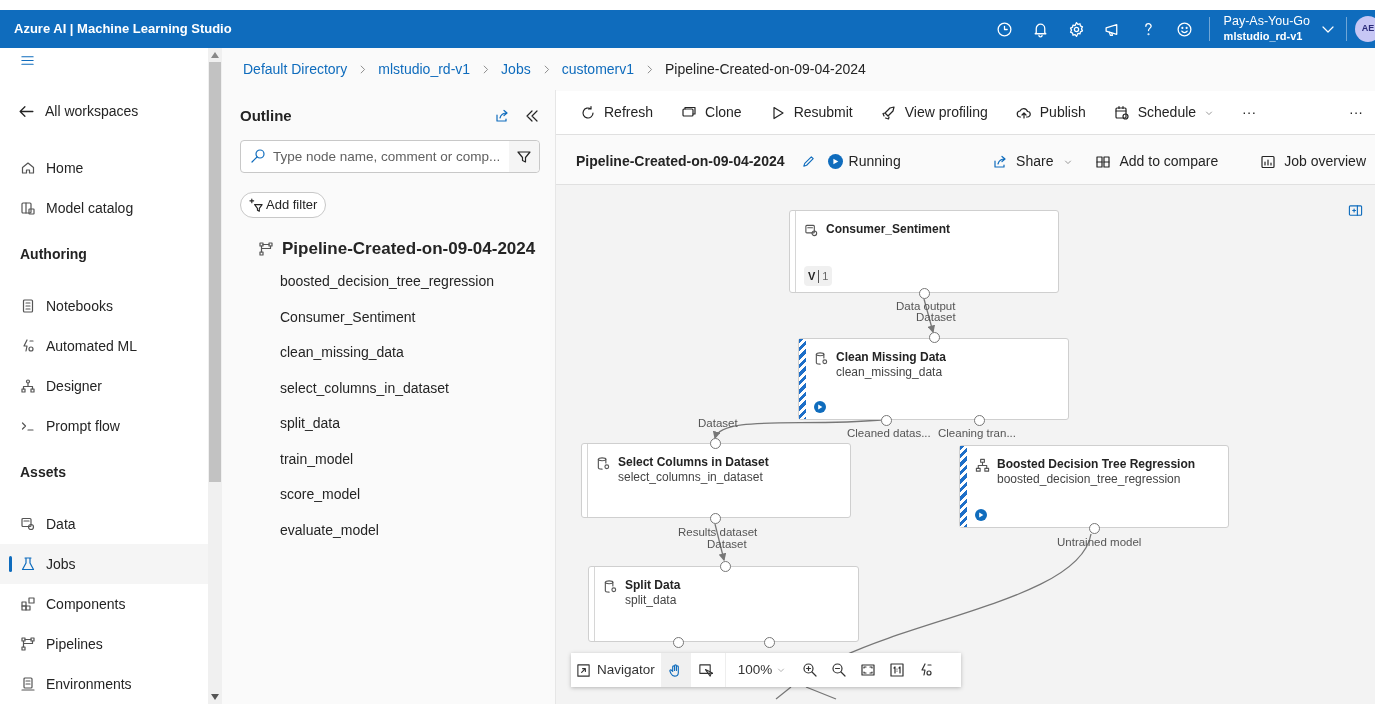 Image resolution: width=1375 pixels, height=704 pixels. I want to click on pipeline-node: Split Data split_data, so click(723, 604).